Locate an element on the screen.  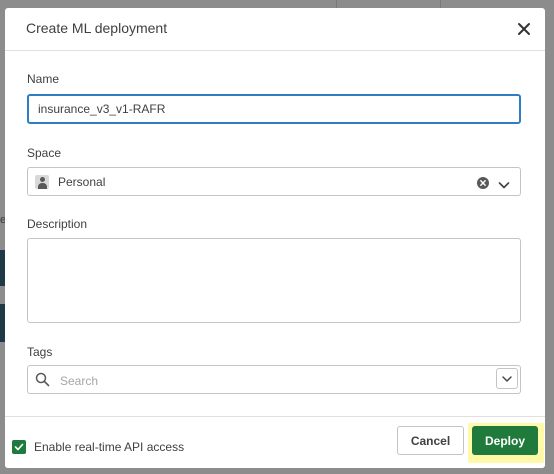
tags-search-input is located at coordinates (275, 380).